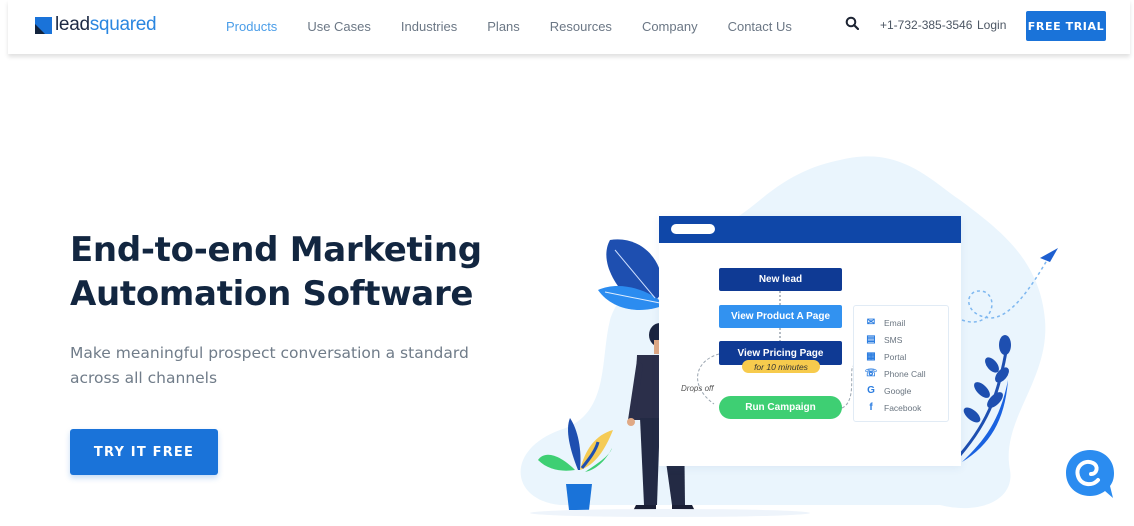 The height and width of the screenshot is (526, 1134). What do you see at coordinates (893, 339) in the screenshot?
I see `channel-label: SMS` at bounding box center [893, 339].